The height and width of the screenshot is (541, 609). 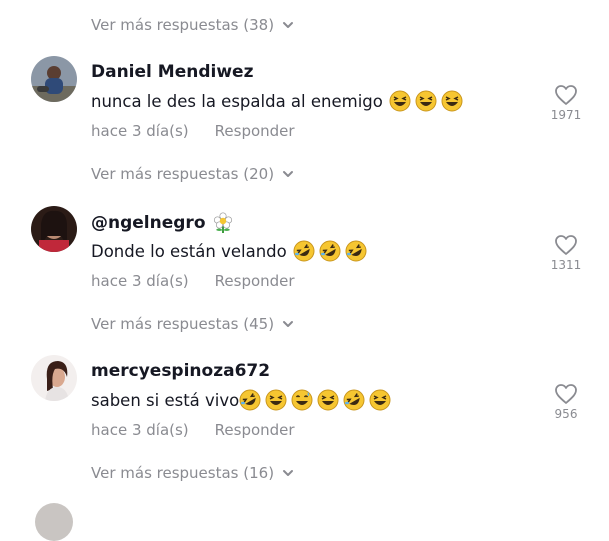 I want to click on comment-username: @ngelnegro, so click(x=162, y=223).